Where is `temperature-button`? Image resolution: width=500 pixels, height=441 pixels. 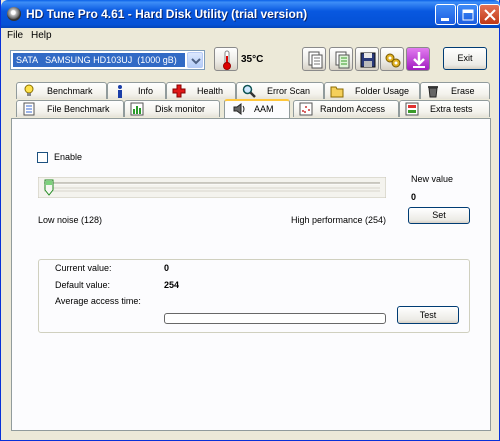
temperature-button is located at coordinates (226, 59).